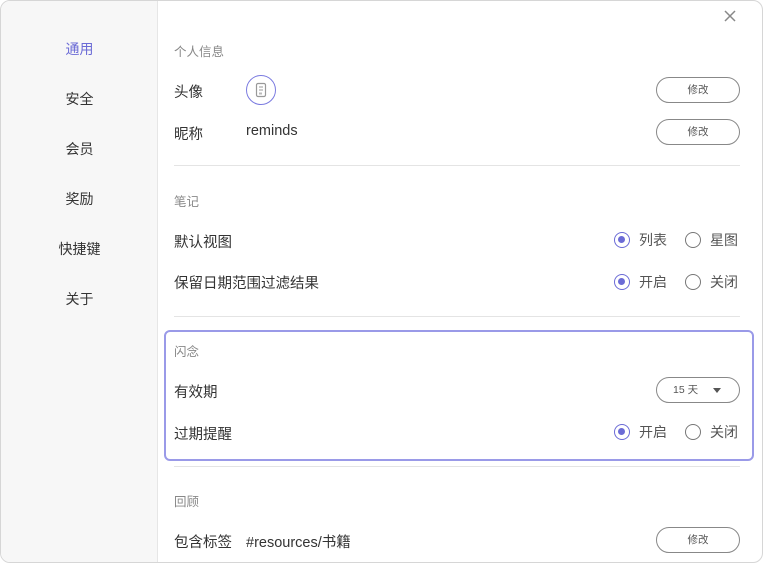 This screenshot has width=763, height=563. What do you see at coordinates (679, 240) in the screenshot?
I see `default-view-radio-group: 列表 星图` at bounding box center [679, 240].